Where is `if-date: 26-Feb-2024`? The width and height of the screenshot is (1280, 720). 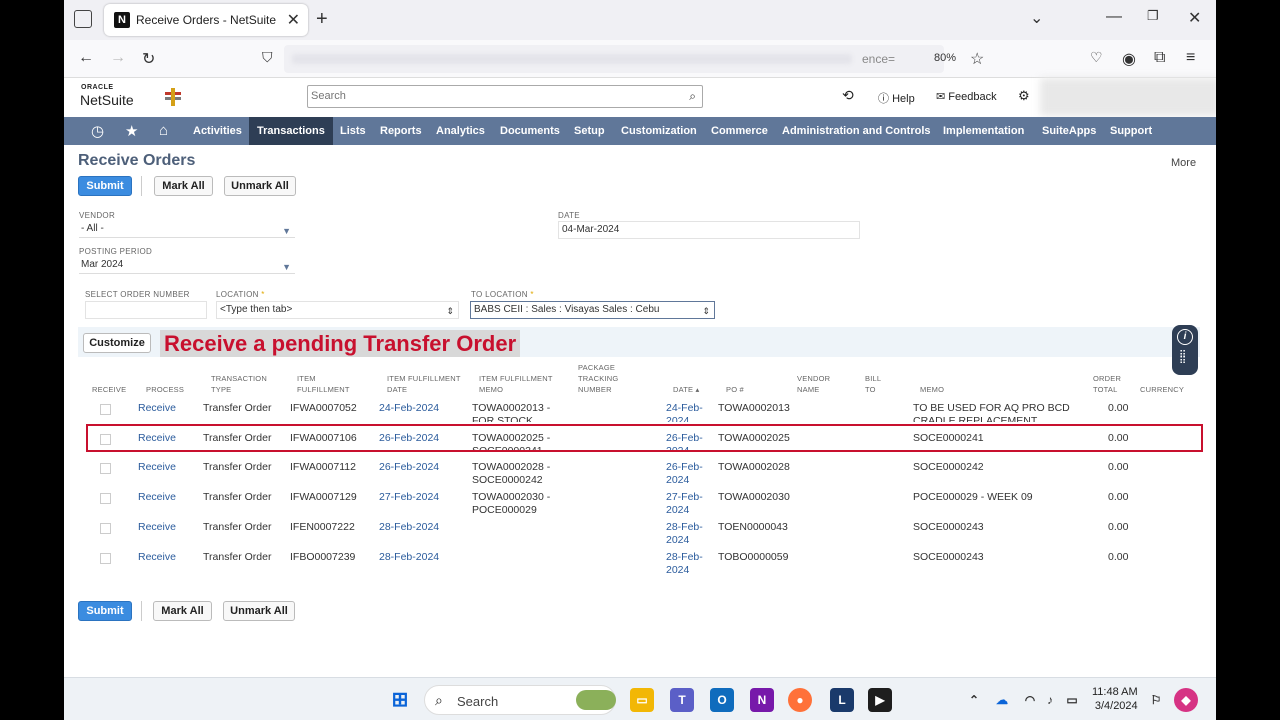 if-date: 26-Feb-2024 is located at coordinates (409, 467).